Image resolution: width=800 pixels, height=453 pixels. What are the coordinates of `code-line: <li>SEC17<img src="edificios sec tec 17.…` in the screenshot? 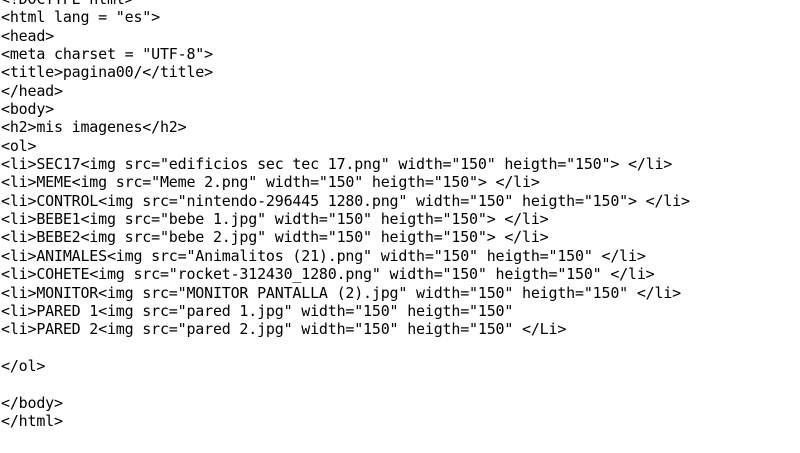 It's located at (337, 164).